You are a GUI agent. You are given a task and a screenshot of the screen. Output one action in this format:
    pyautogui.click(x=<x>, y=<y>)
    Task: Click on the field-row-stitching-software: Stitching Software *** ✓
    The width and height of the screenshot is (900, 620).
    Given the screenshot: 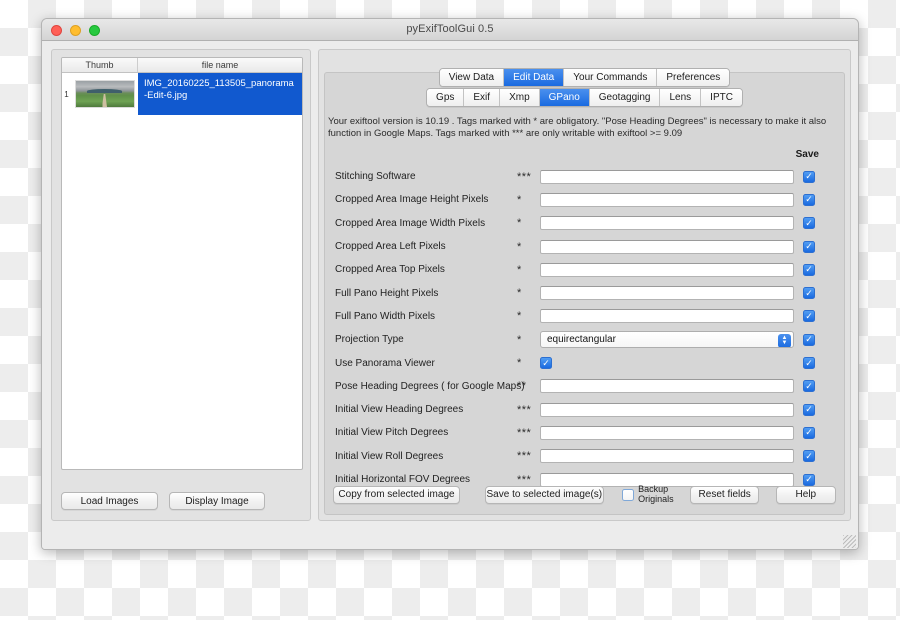 What is the action you would take?
    pyautogui.click(x=584, y=176)
    